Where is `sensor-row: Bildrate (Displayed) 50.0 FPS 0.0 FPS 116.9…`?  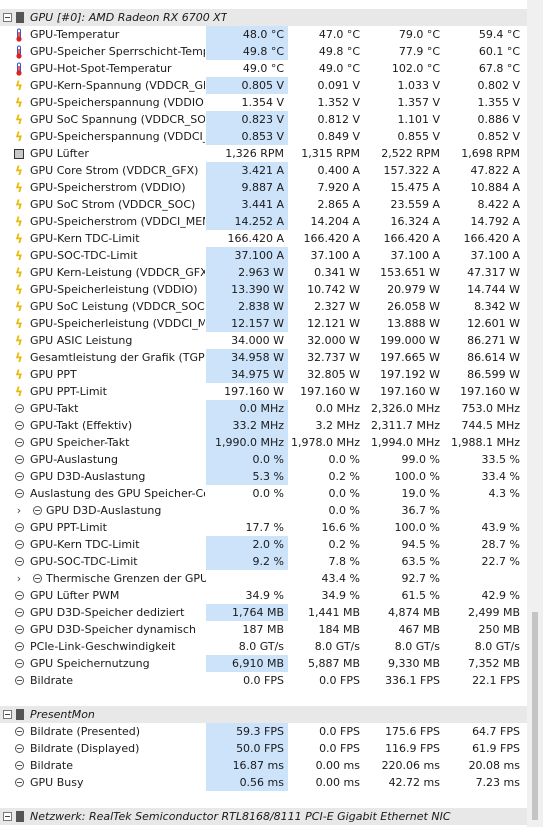 sensor-row: Bildrate (Displayed) 50.0 FPS 0.0 FPS 116.9… is located at coordinates (263, 748).